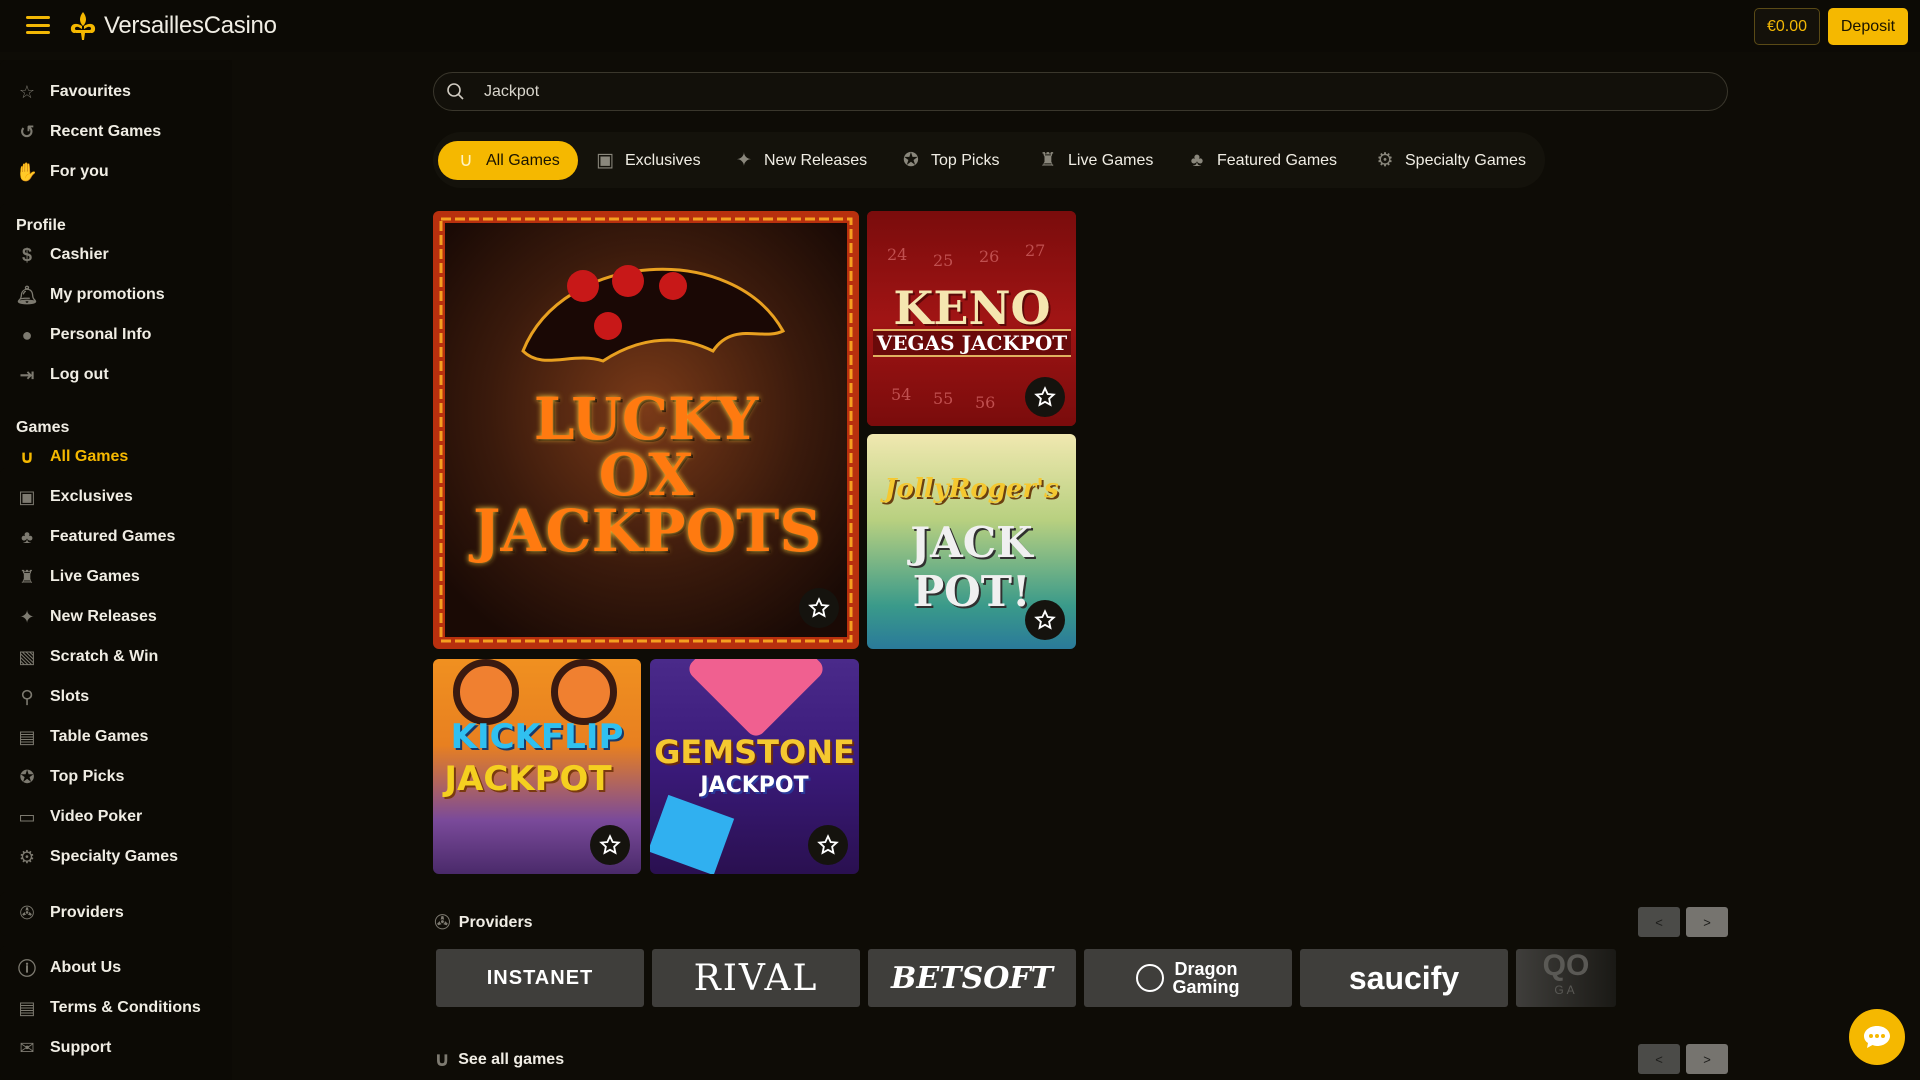 The image size is (1920, 1080). I want to click on tab-new-releases: ✦ New Releases, so click(800, 160).